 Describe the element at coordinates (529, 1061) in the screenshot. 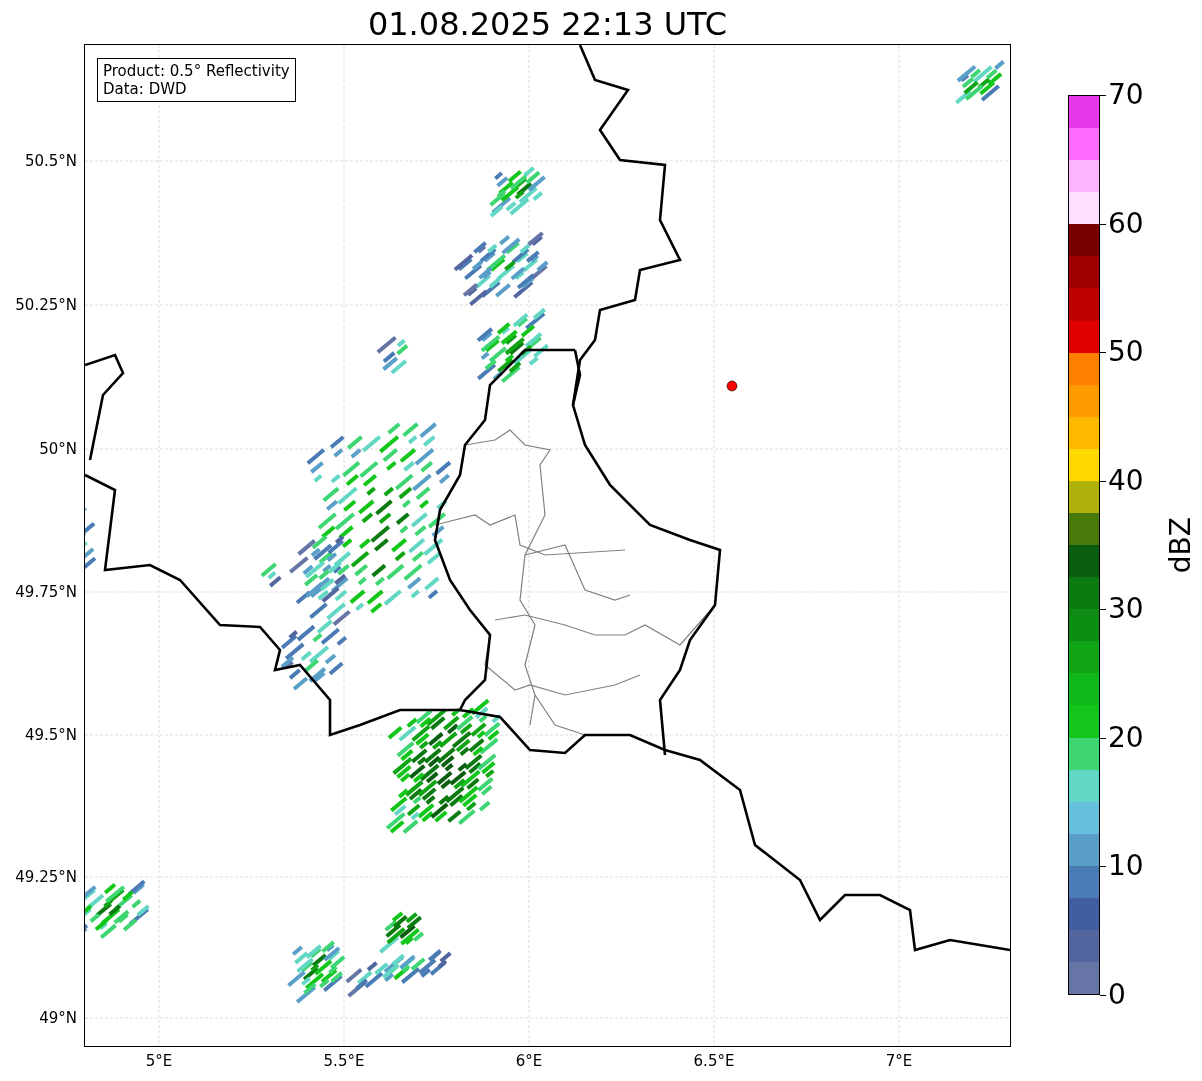

I see `axis-tick-label: 6°E` at that location.